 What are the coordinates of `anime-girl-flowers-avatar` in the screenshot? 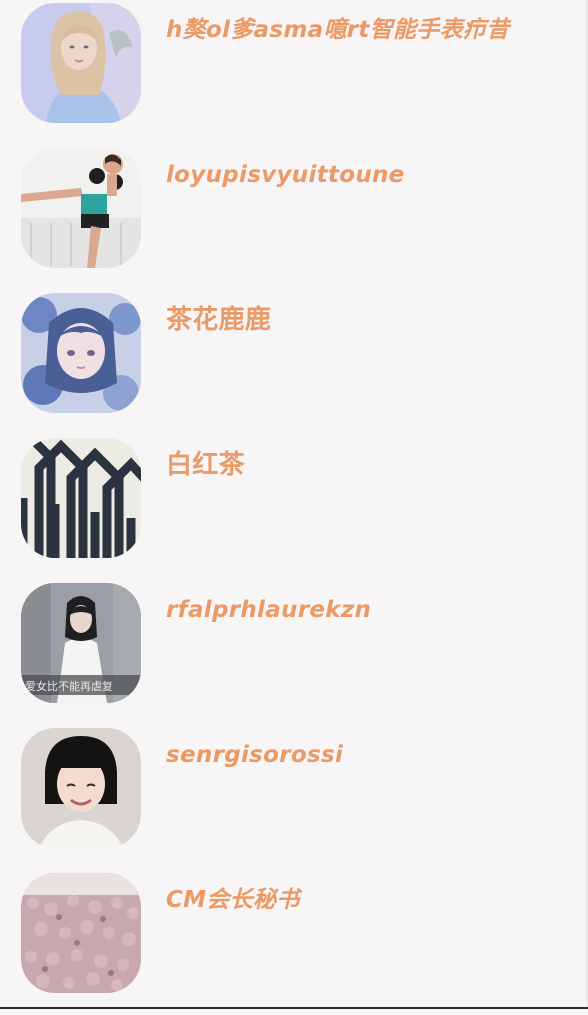 It's located at (81, 353).